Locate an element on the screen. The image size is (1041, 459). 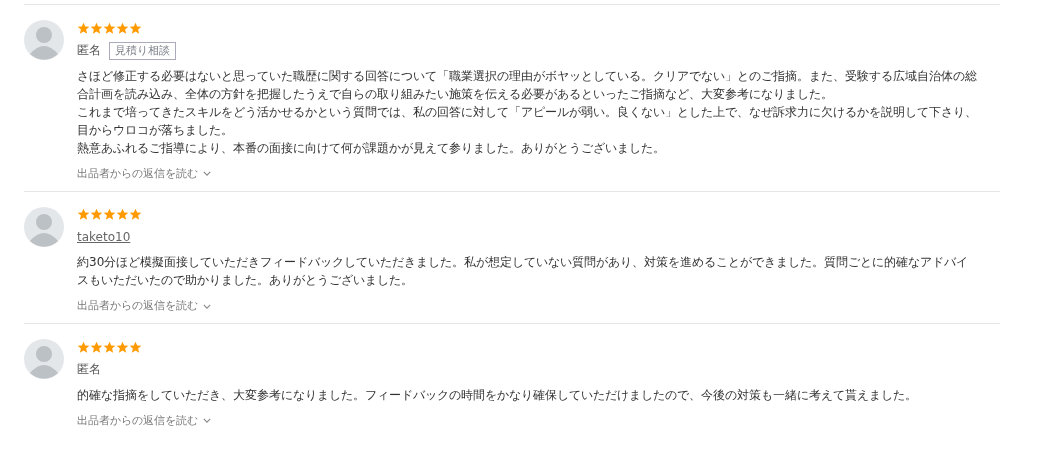
review-paragraph: これまで培ってきたスキルをどう活かせるかという質問では、私の回答に対して「アピールが弱い。良くない」とした上で、なぜ訴求力に欠けるかを説明して下さり、目からウロコが落ちました。 is located at coordinates (527, 121).